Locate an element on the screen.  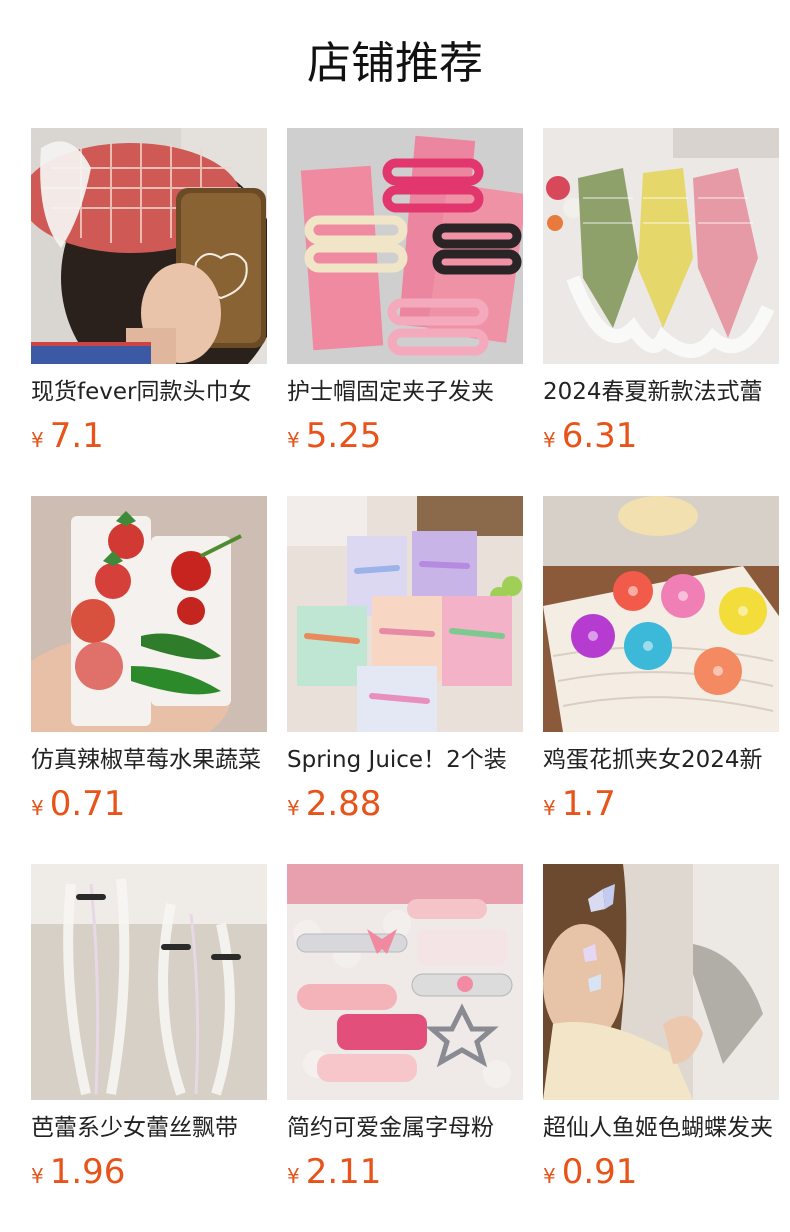
product-price: ¥1.7 is located at coordinates (579, 804).